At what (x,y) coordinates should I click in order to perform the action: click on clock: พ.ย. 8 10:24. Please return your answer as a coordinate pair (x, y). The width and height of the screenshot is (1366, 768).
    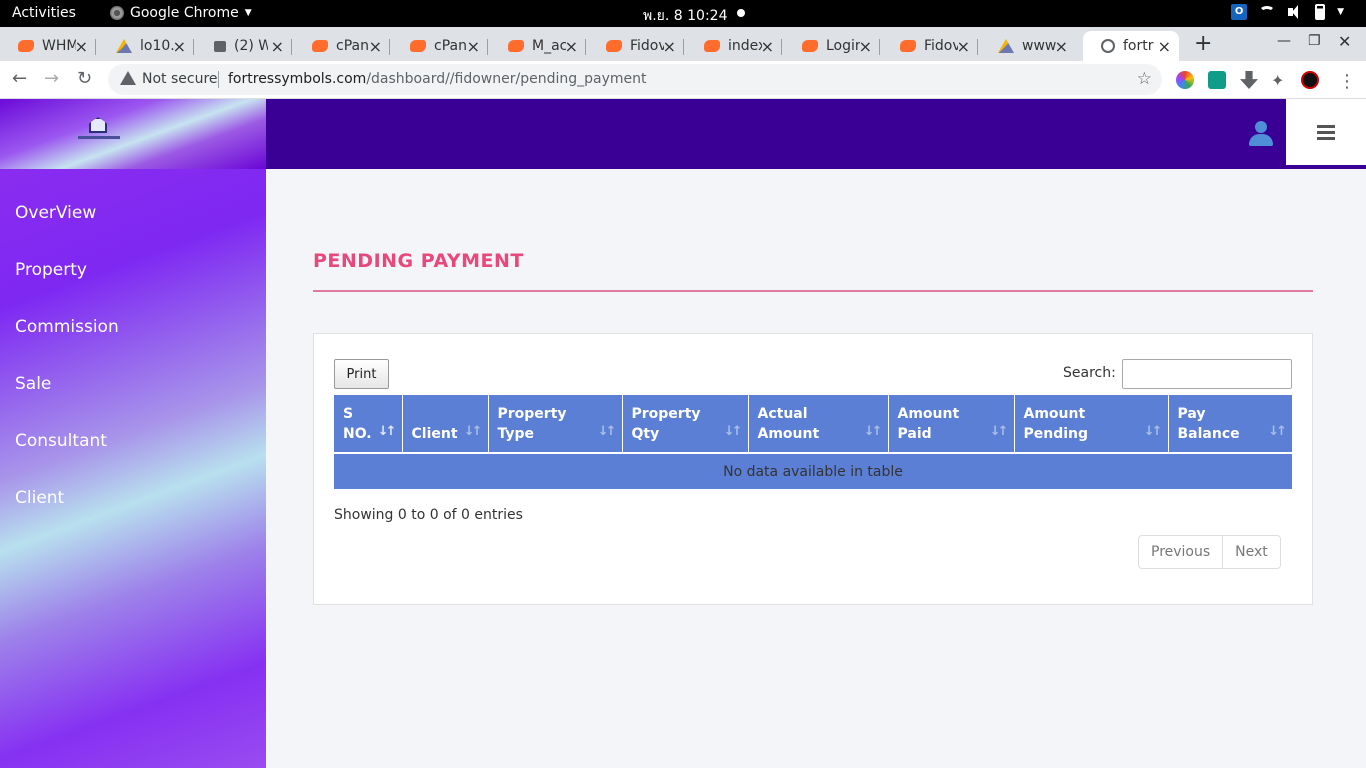
    Looking at the image, I should click on (685, 16).